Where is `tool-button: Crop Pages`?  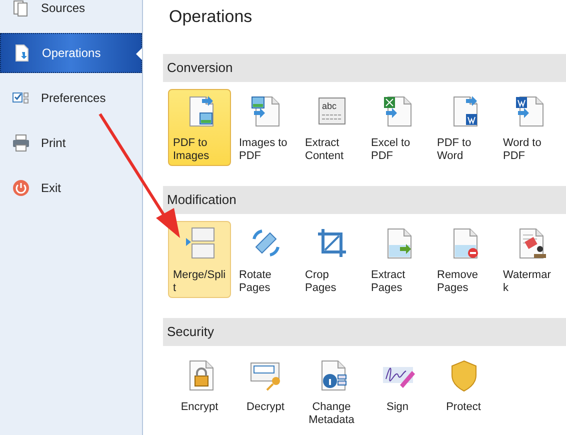
tool-button: Crop Pages is located at coordinates (331, 259).